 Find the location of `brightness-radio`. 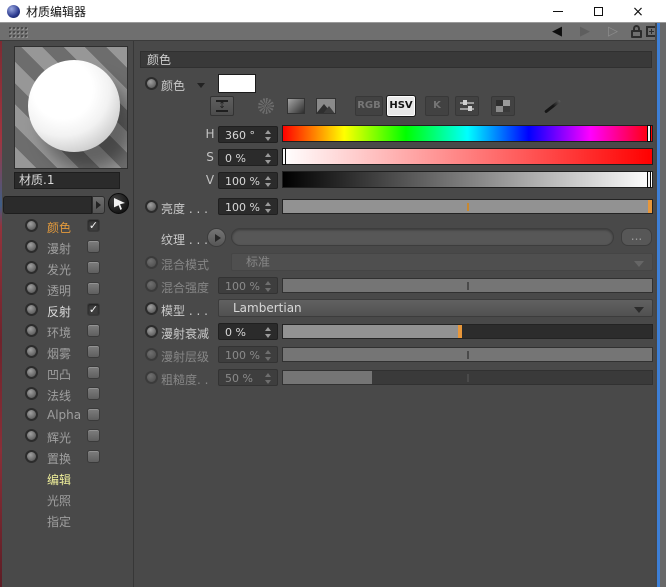

brightness-radio is located at coordinates (151, 206).